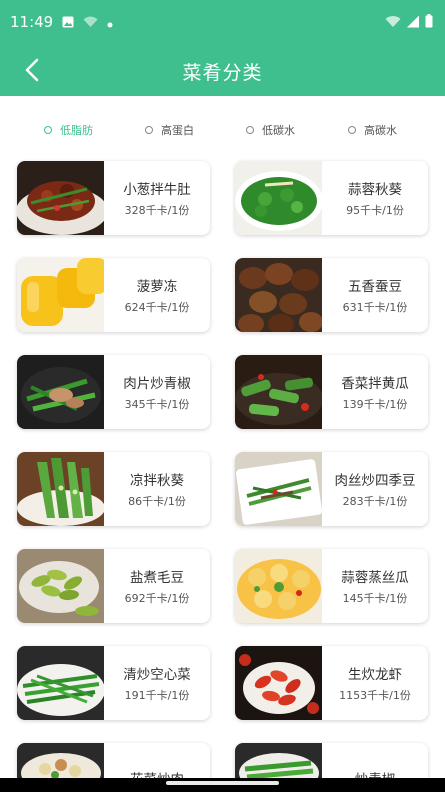  Describe the element at coordinates (113, 198) in the screenshot. I see `dish-card: 小葱拌牛肚 328千卡/1份` at that location.